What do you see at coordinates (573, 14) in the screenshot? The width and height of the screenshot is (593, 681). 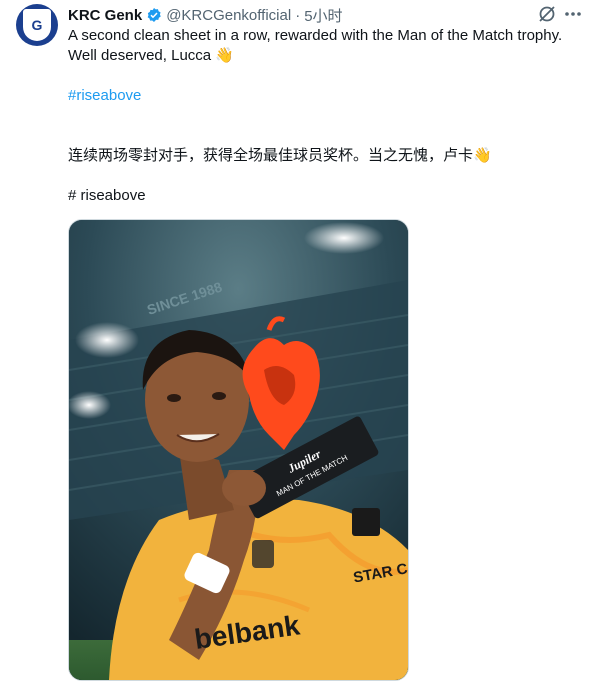 I see `more-icon` at bounding box center [573, 14].